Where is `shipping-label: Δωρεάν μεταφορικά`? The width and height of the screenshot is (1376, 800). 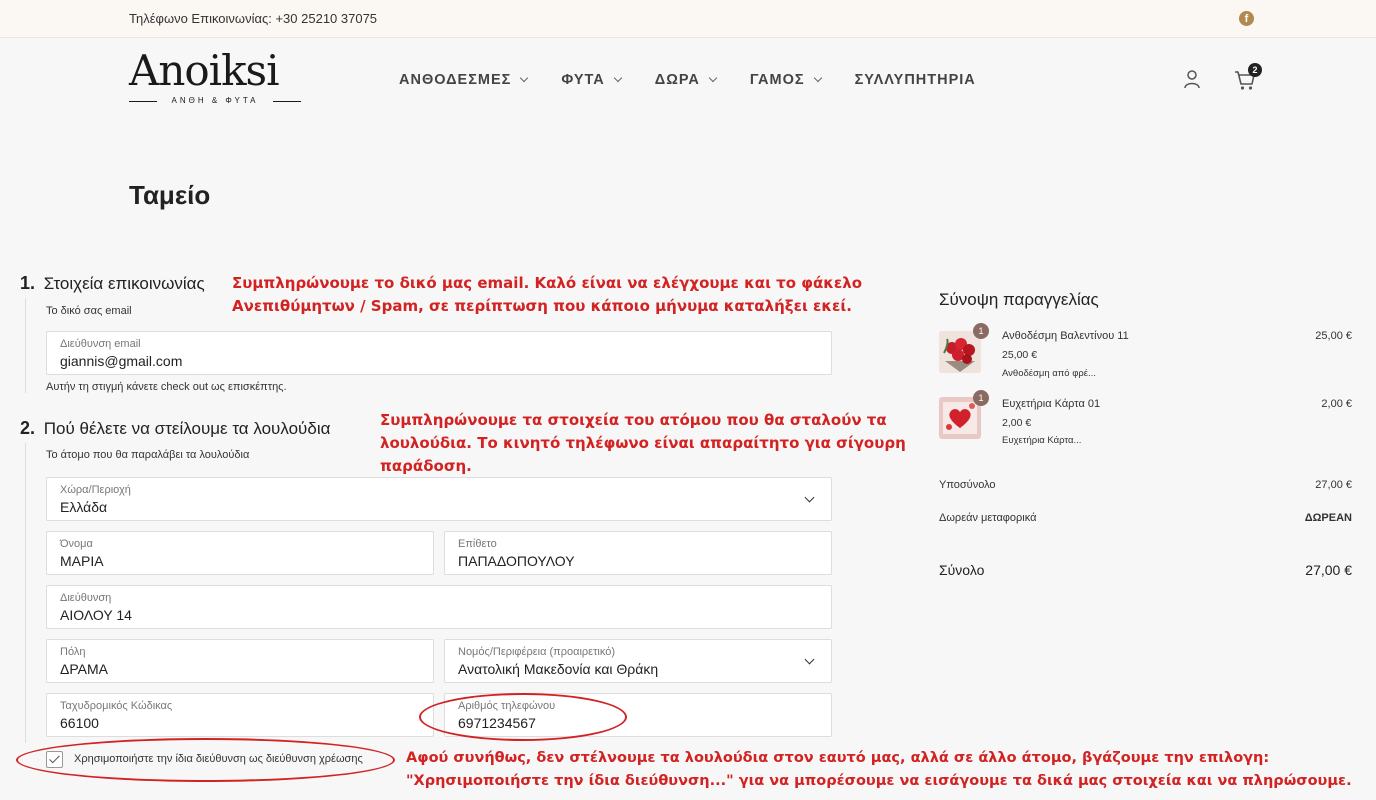 shipping-label: Δωρεάν μεταφορικά is located at coordinates (988, 518).